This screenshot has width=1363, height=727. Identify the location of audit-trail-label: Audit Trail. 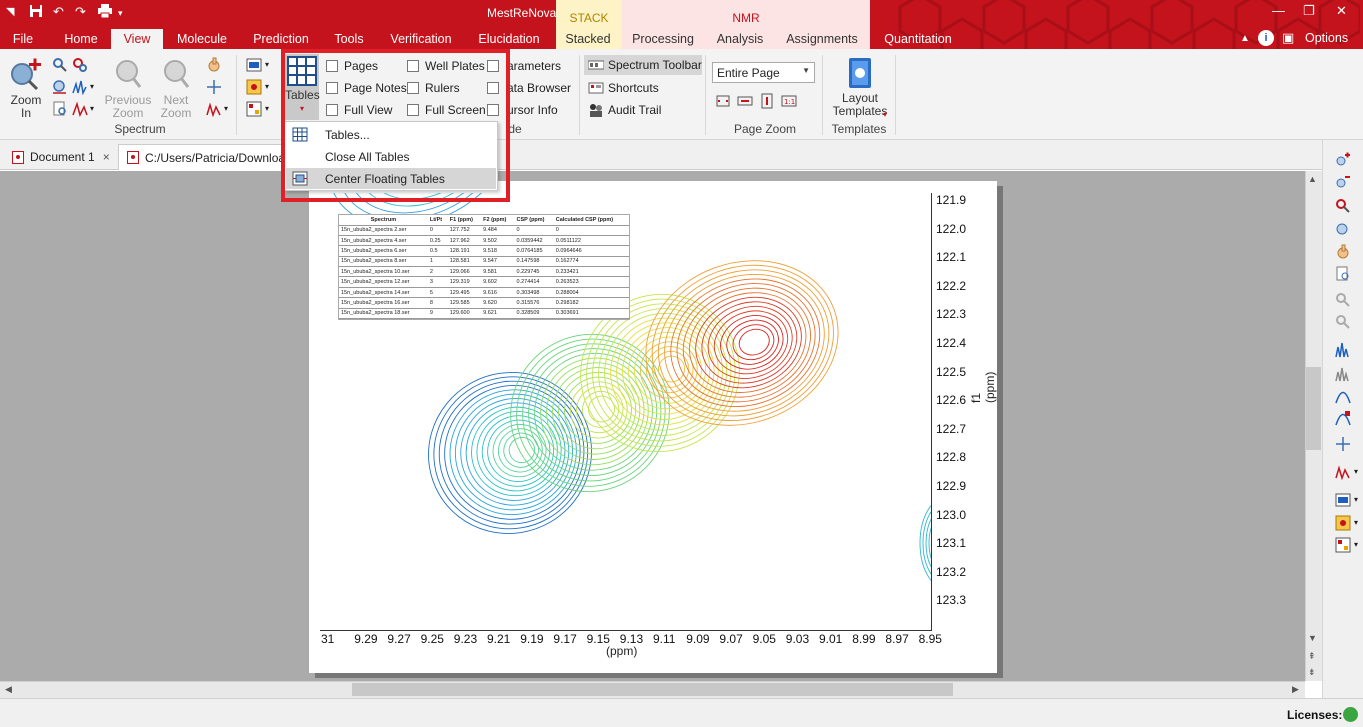
(634, 110).